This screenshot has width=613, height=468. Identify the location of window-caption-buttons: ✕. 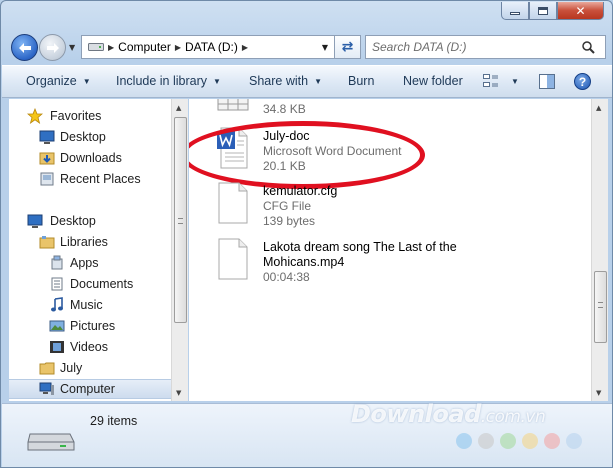
(552, 11).